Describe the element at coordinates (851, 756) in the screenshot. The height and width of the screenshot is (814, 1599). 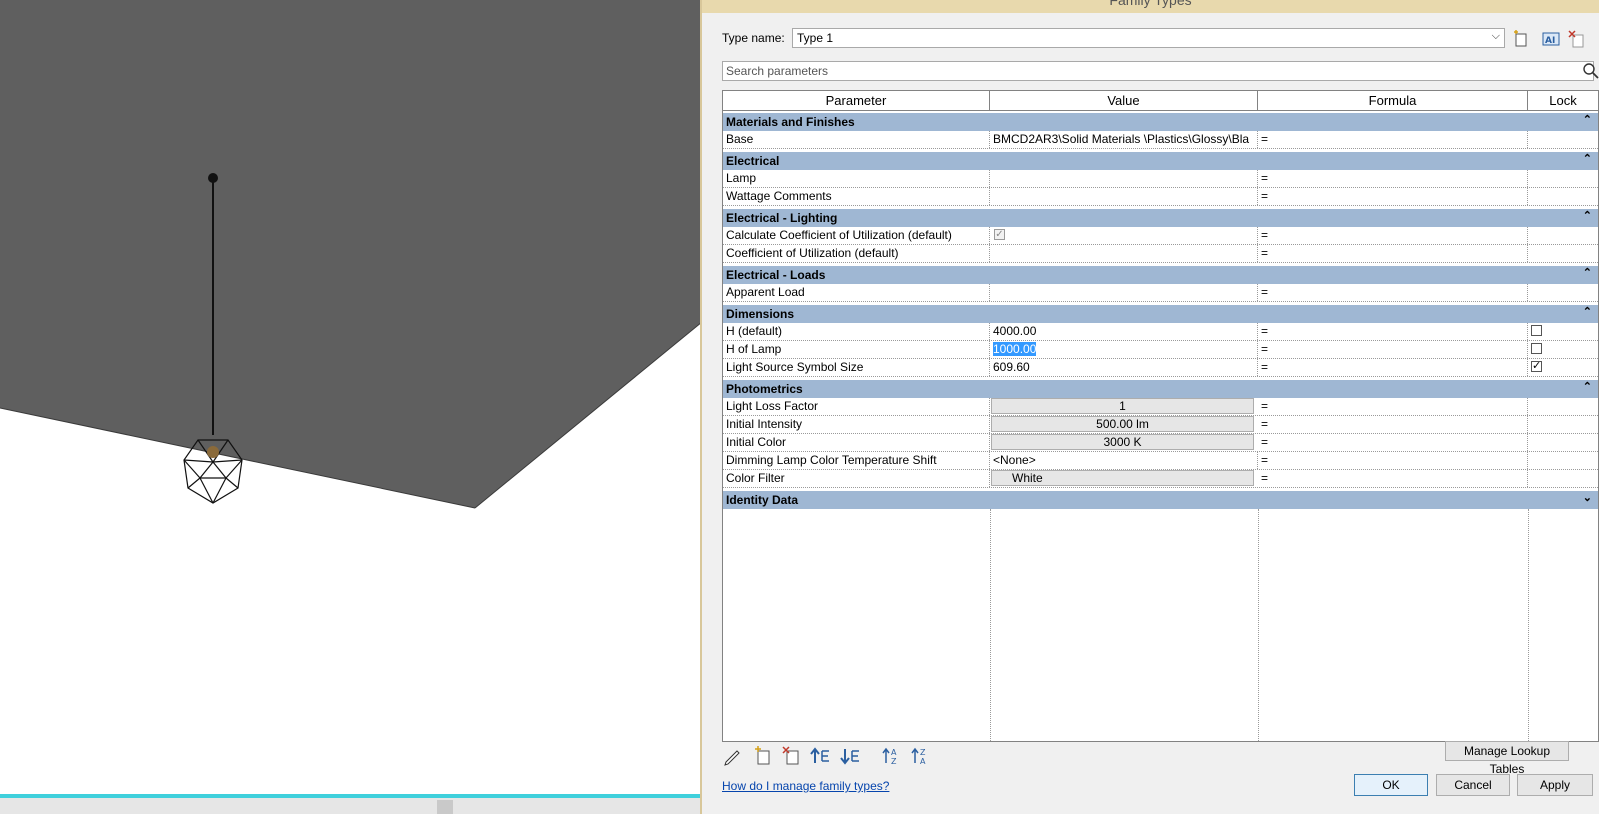
I see `move-down-icon` at that location.